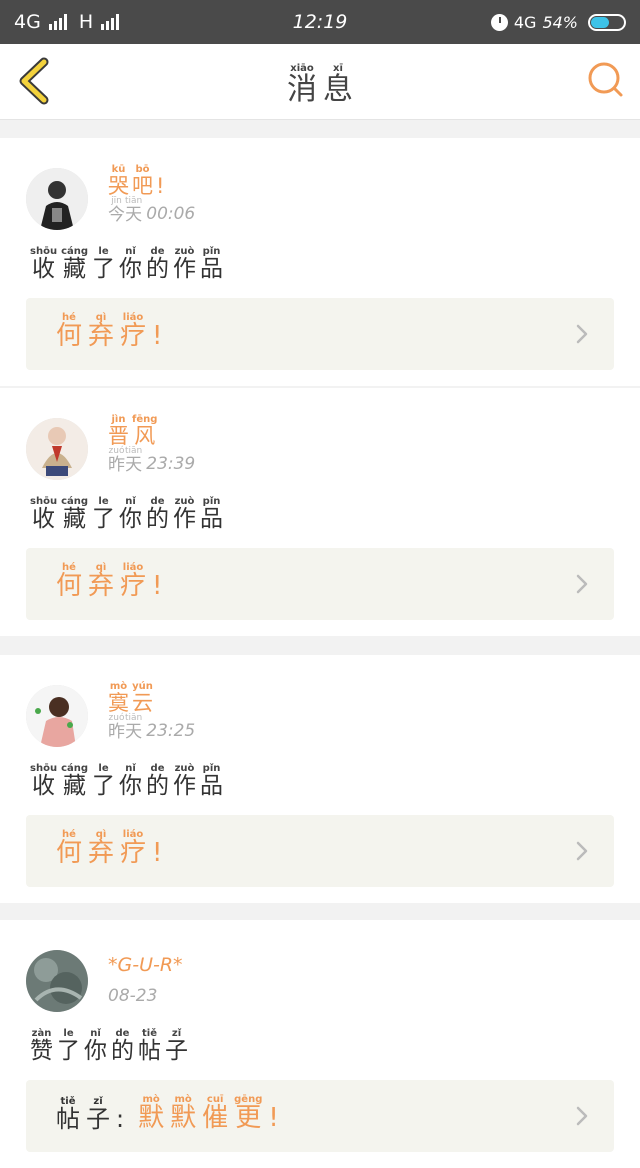  What do you see at coordinates (607, 22) in the screenshot?
I see `battery-icon` at bounding box center [607, 22].